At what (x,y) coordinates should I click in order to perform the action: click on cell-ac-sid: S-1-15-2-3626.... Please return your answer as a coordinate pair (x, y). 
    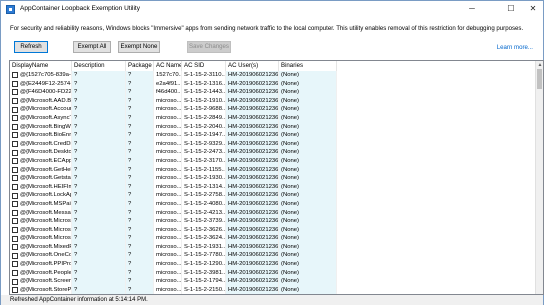
    Looking at the image, I should click on (205, 230).